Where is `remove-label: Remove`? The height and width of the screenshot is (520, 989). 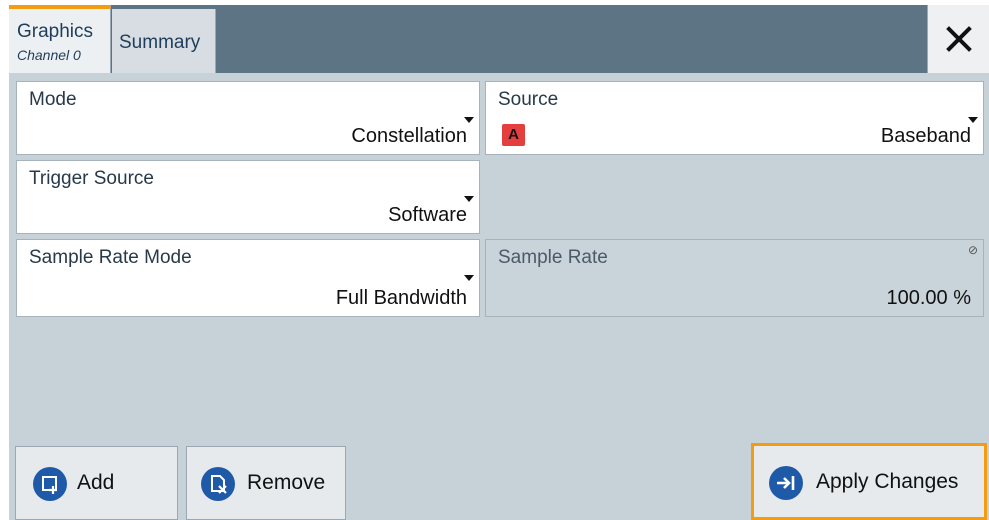 remove-label: Remove is located at coordinates (286, 482).